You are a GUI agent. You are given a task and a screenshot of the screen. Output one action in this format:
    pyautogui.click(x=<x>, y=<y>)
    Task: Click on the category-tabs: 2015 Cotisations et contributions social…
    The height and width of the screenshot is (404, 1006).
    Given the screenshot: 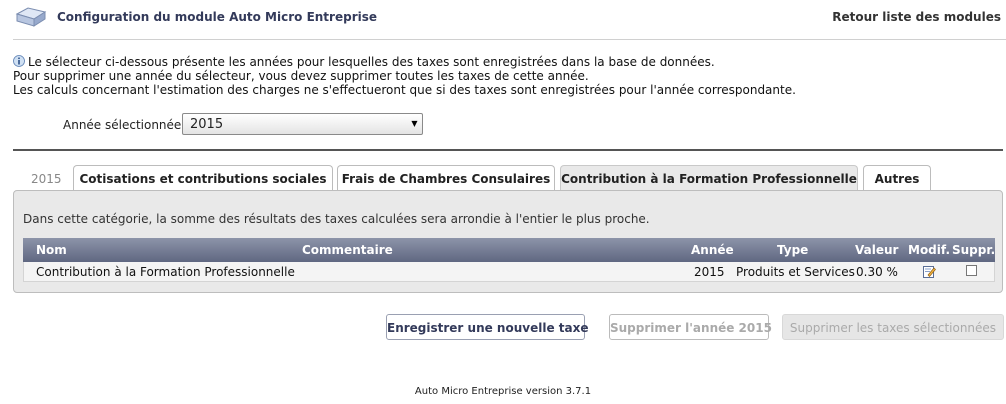 What is the action you would take?
    pyautogui.click(x=508, y=178)
    